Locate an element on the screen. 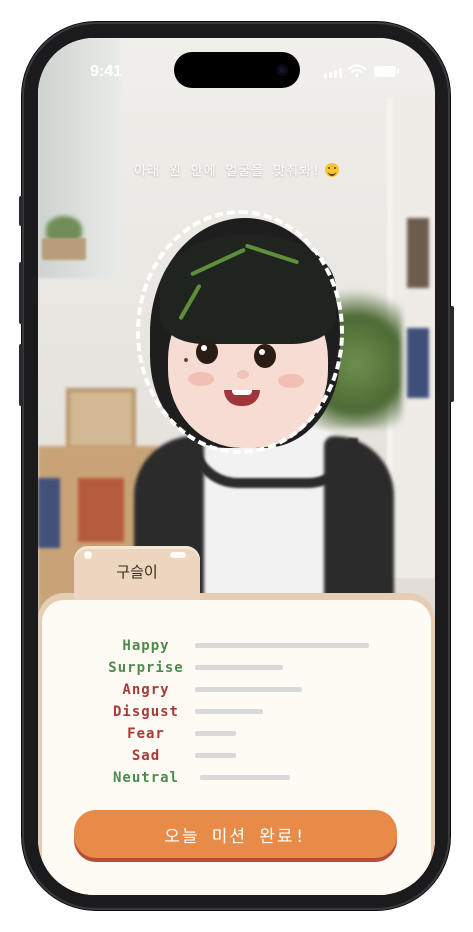 This screenshot has height=932, width=473. smile-emoji-icon is located at coordinates (331, 170).